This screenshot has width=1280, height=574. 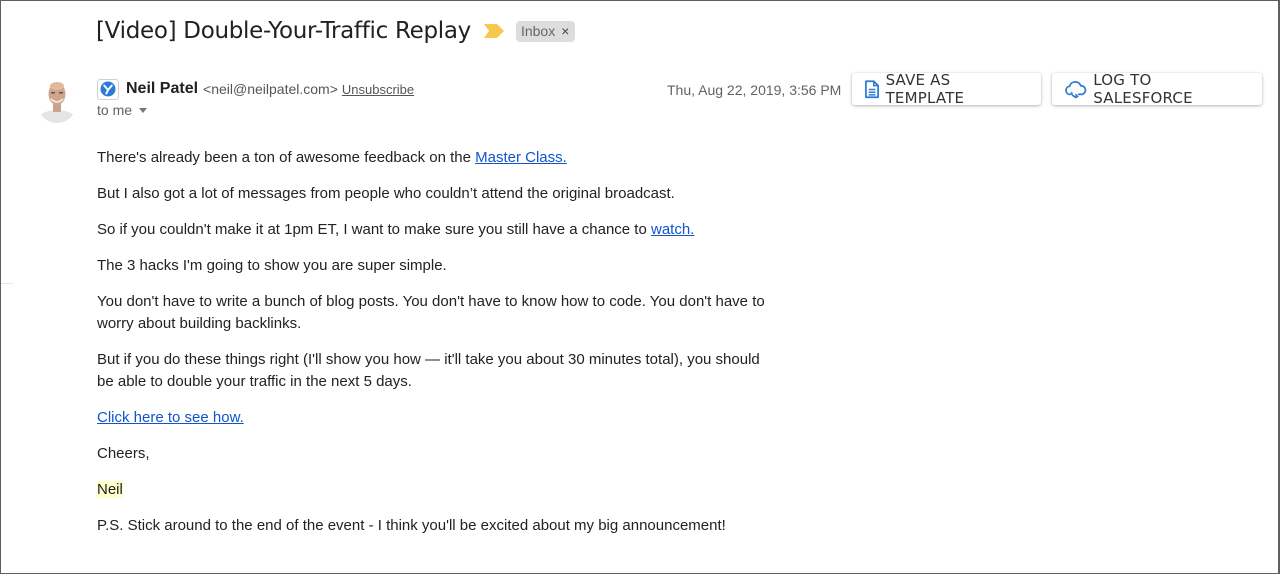 What do you see at coordinates (1076, 89) in the screenshot?
I see `cloud-sync-icon` at bounding box center [1076, 89].